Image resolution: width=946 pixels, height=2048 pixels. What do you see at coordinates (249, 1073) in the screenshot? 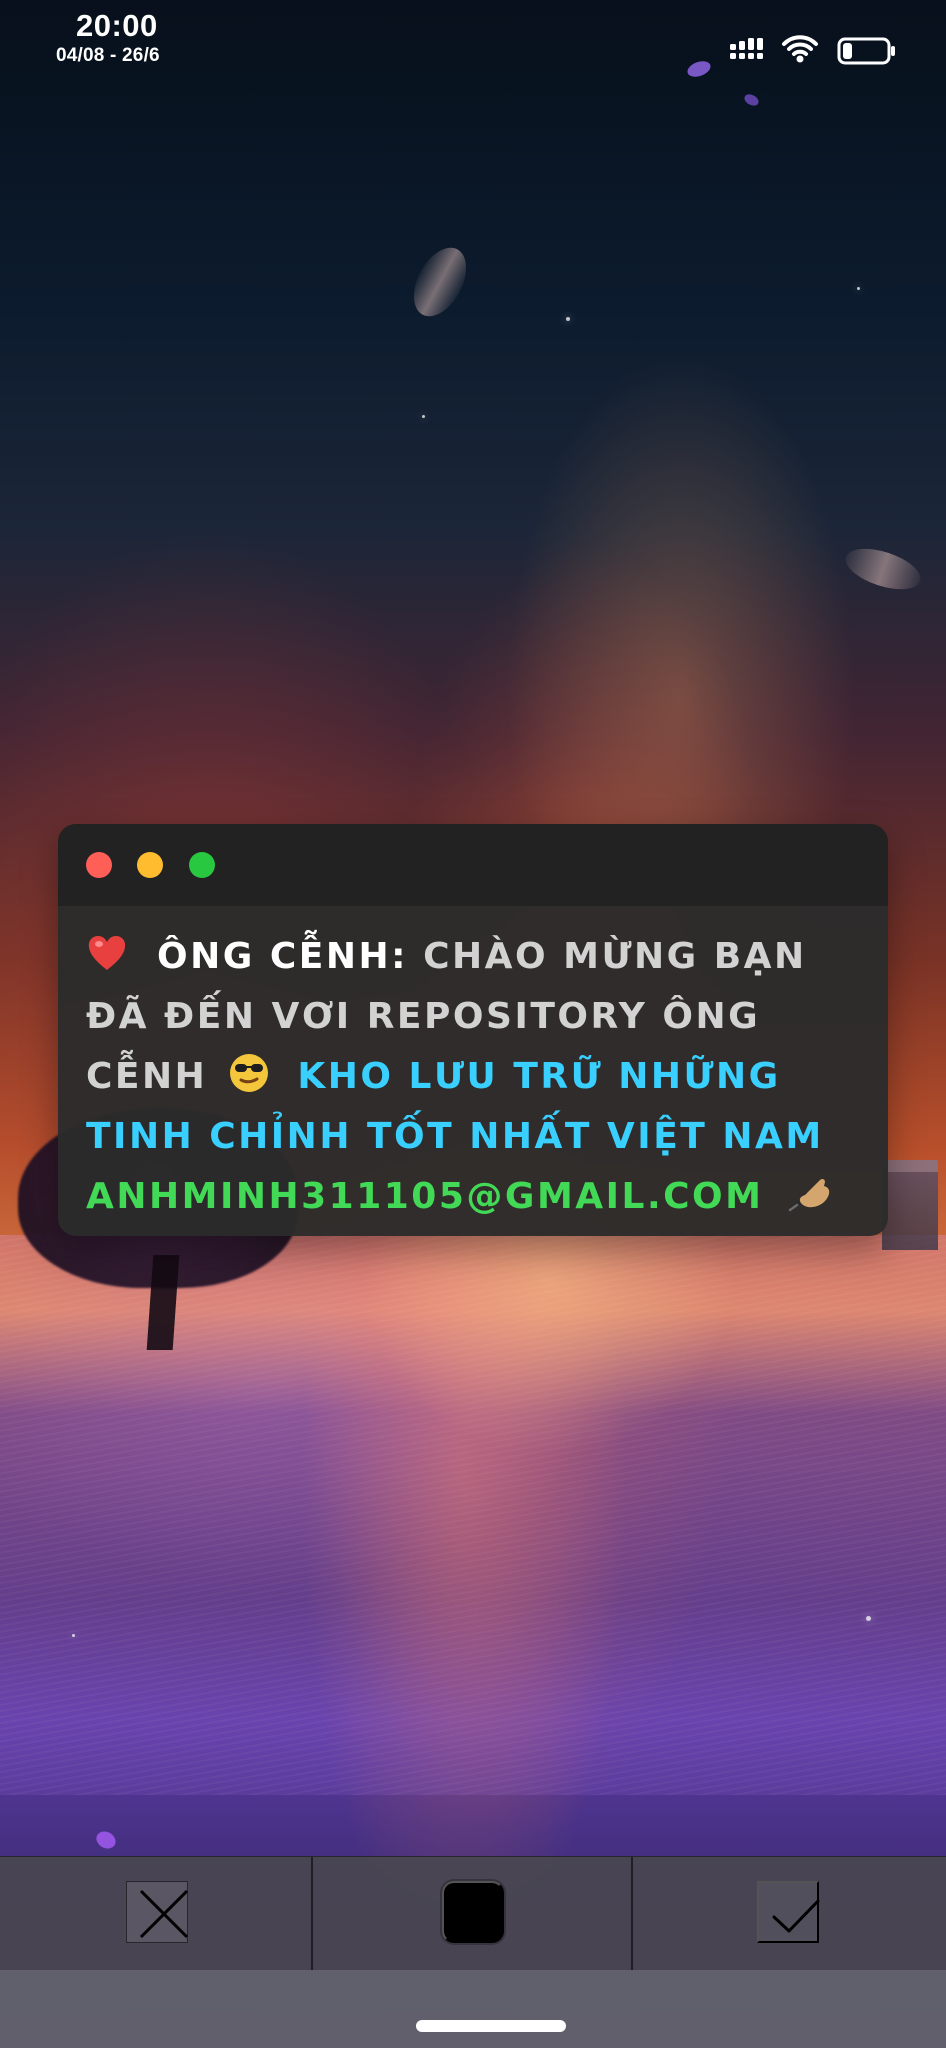
I see `cool-face-icon` at bounding box center [249, 1073].